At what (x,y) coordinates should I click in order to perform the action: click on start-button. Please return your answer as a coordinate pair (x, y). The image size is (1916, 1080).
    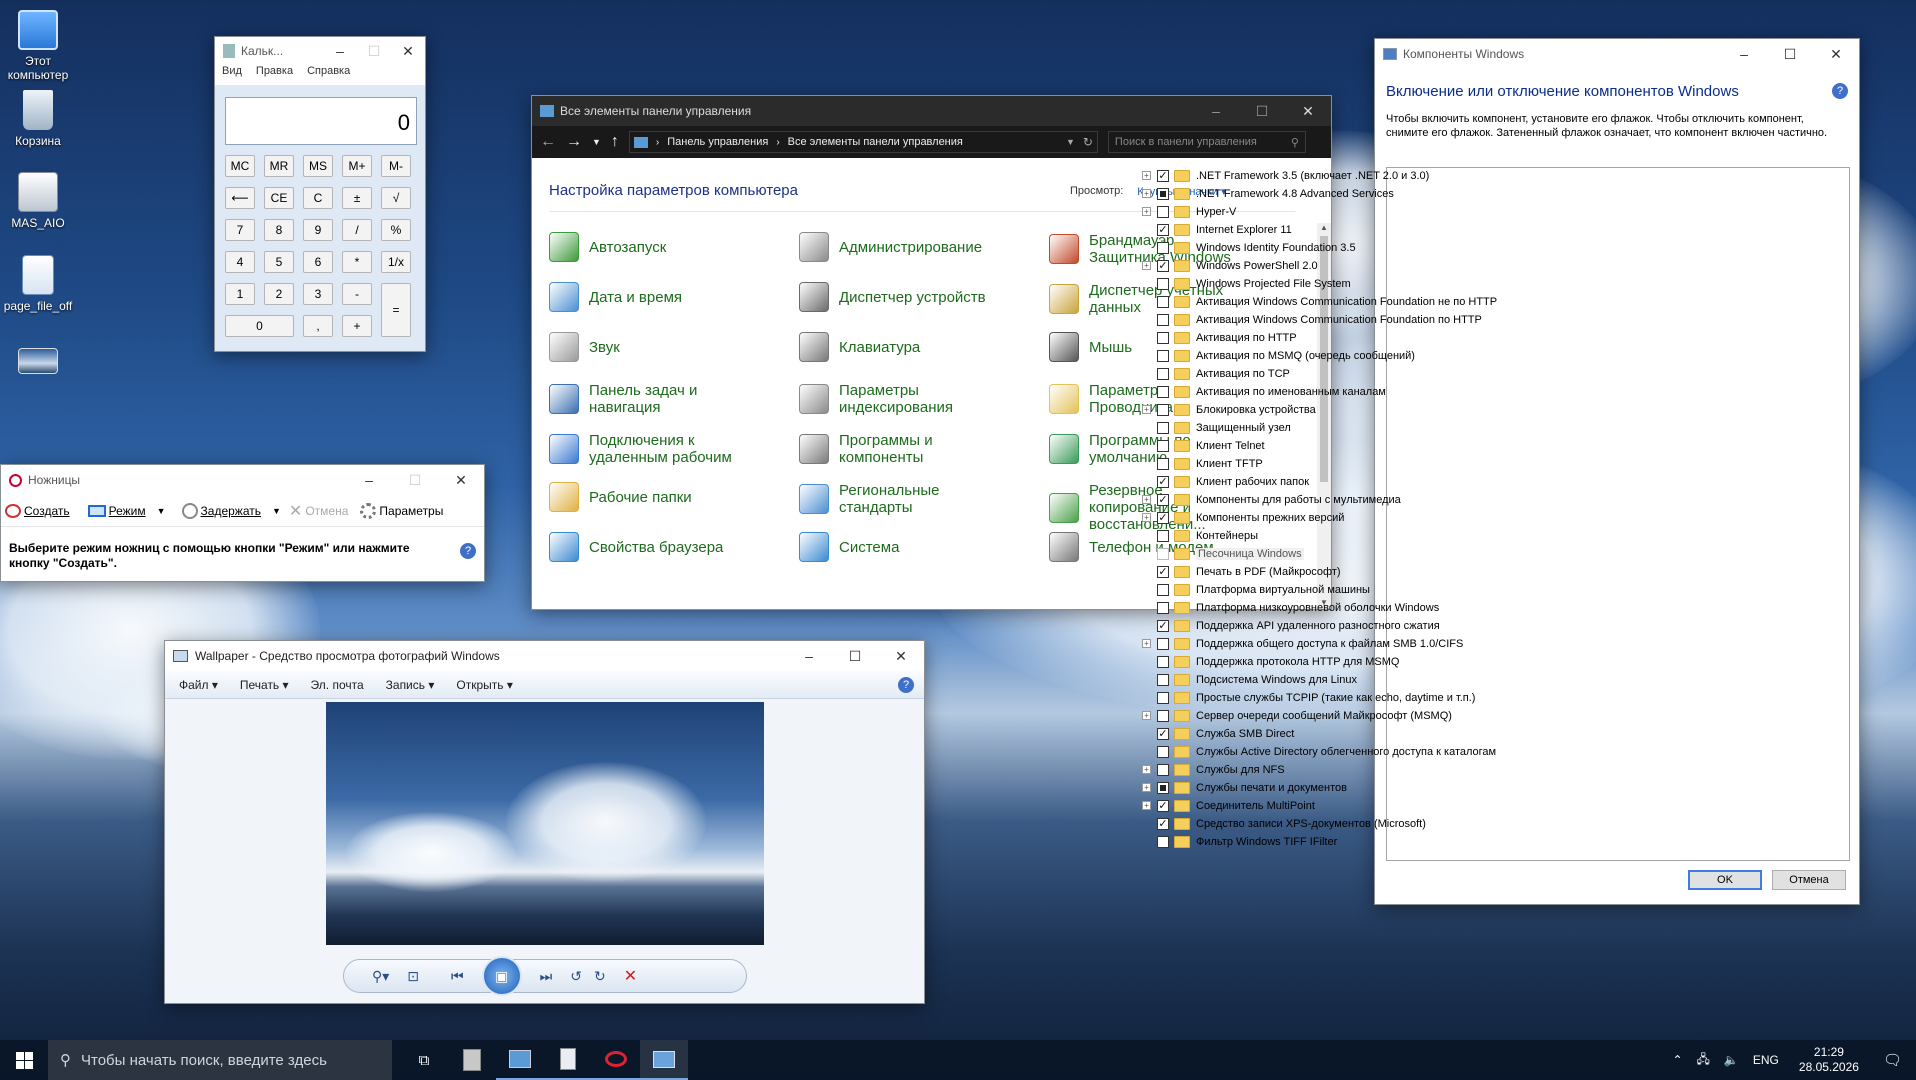
    Looking at the image, I should click on (24, 1060).